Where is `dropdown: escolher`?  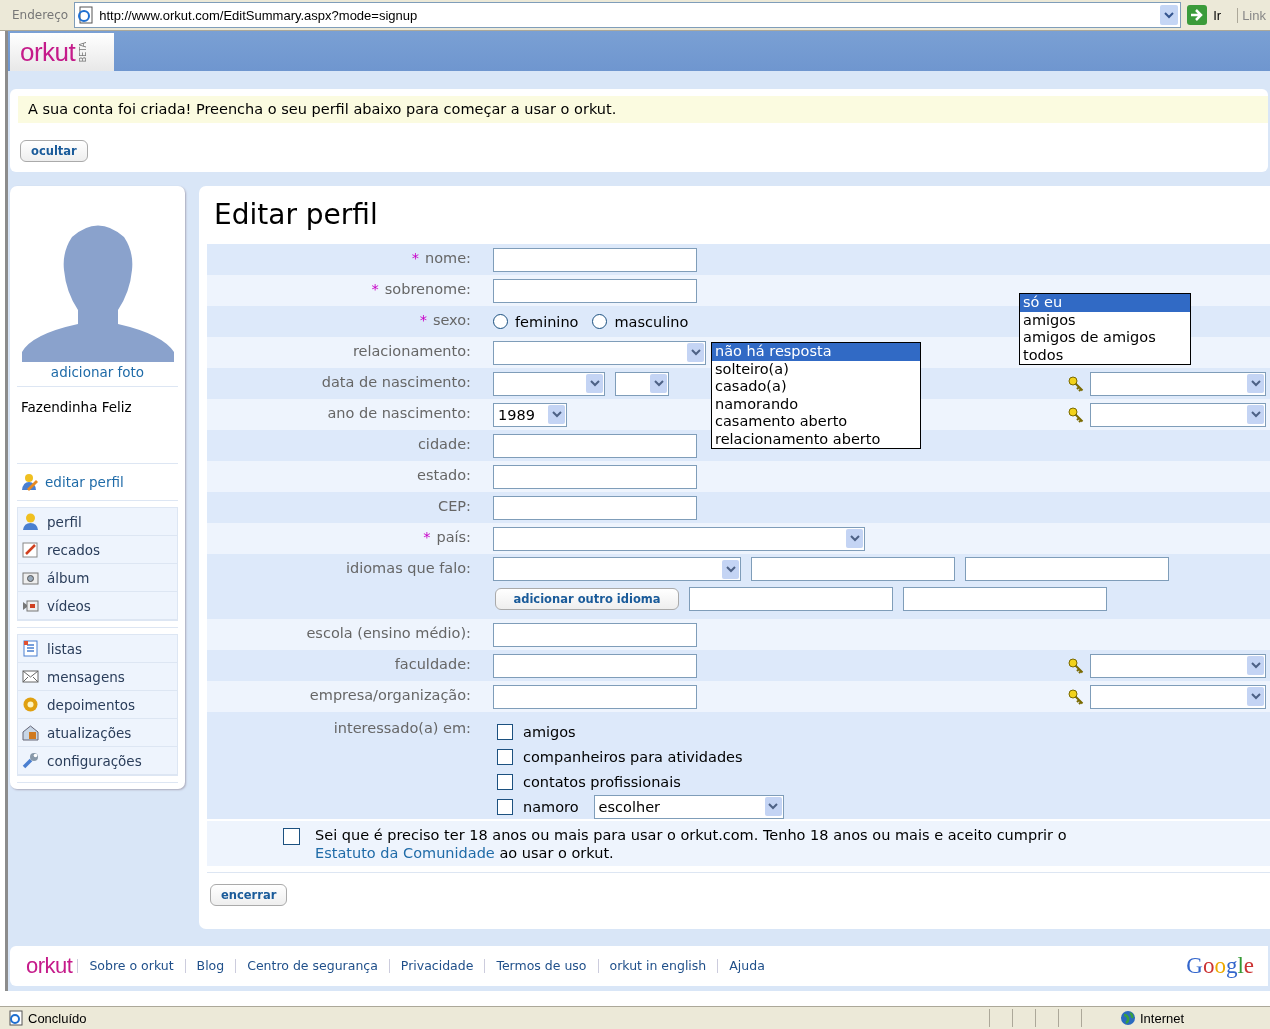 dropdown: escolher is located at coordinates (688, 806).